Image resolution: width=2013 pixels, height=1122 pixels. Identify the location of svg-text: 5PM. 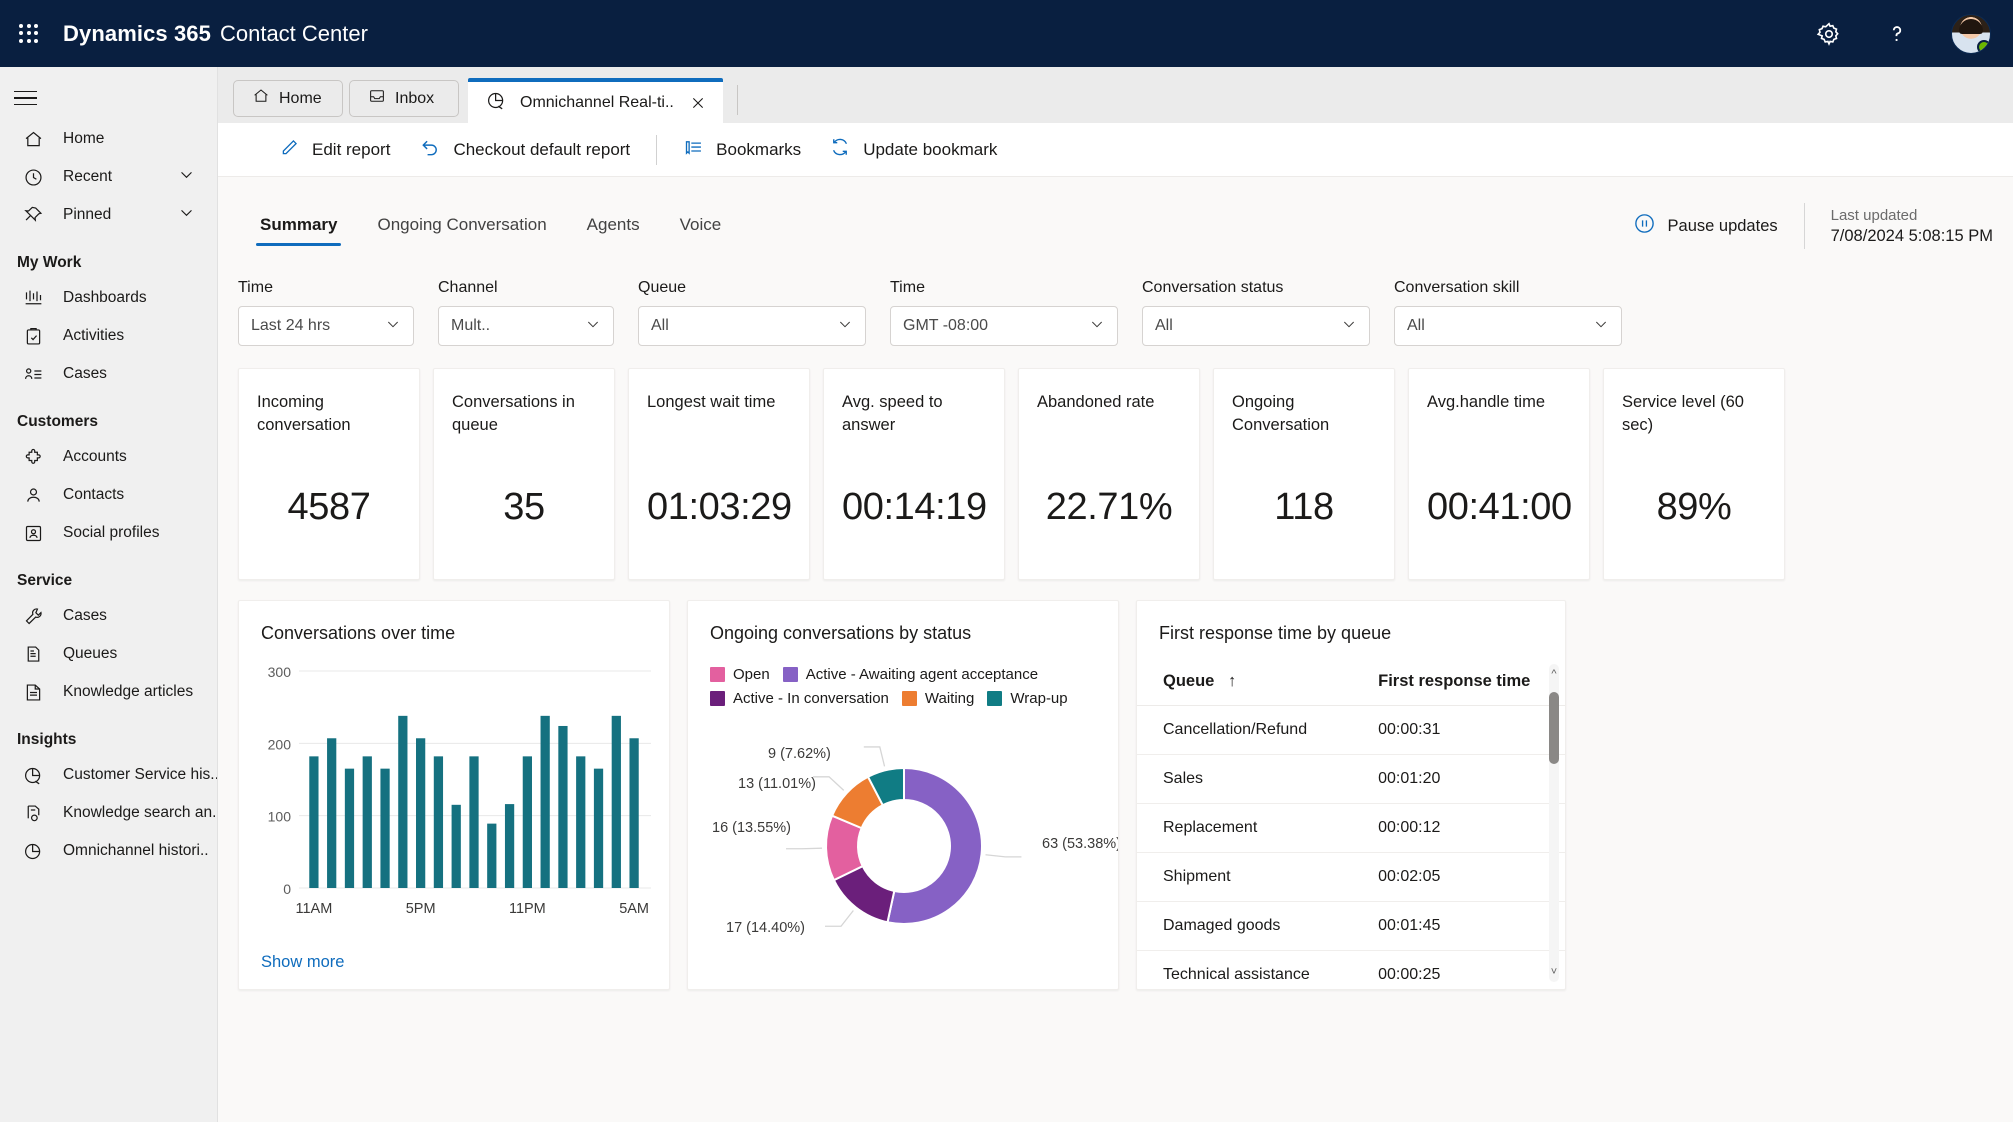
(421, 909).